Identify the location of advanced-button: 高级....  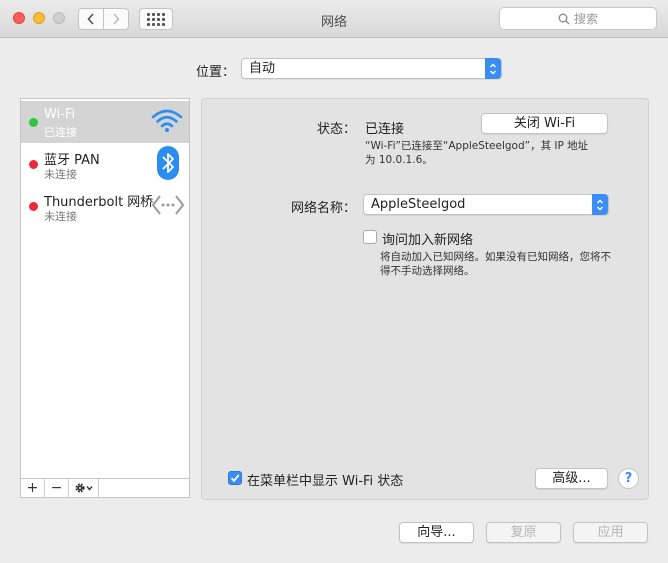
(571, 478).